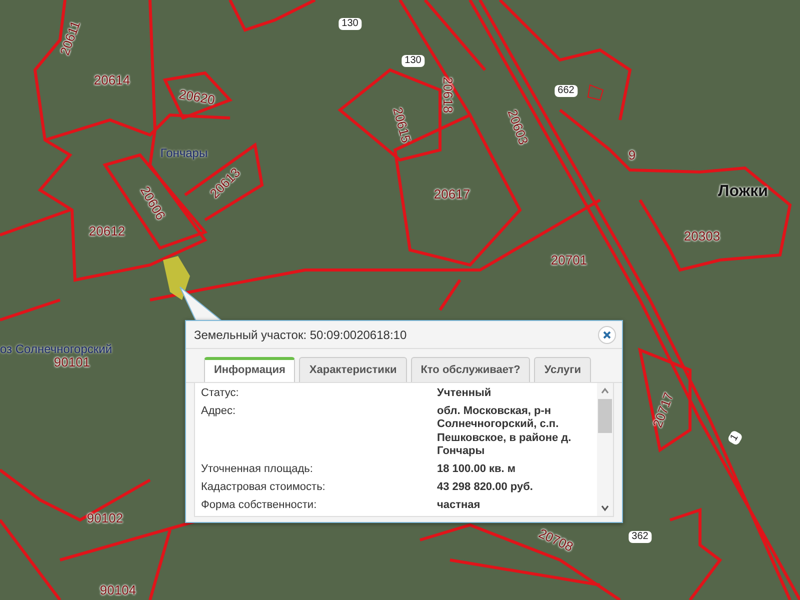 The height and width of the screenshot is (600, 800). Describe the element at coordinates (640, 537) in the screenshot. I see `road-number-label: 362` at that location.